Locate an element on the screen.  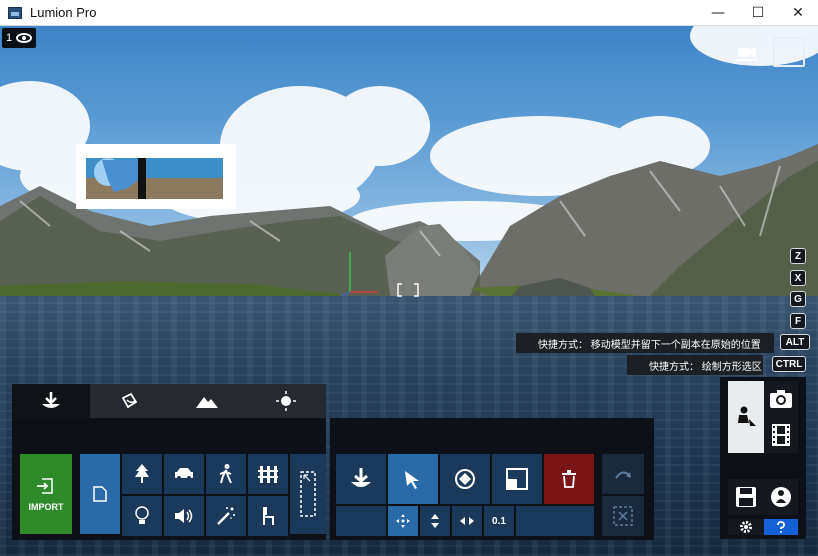
360-panorama-button is located at coordinates (781, 497).